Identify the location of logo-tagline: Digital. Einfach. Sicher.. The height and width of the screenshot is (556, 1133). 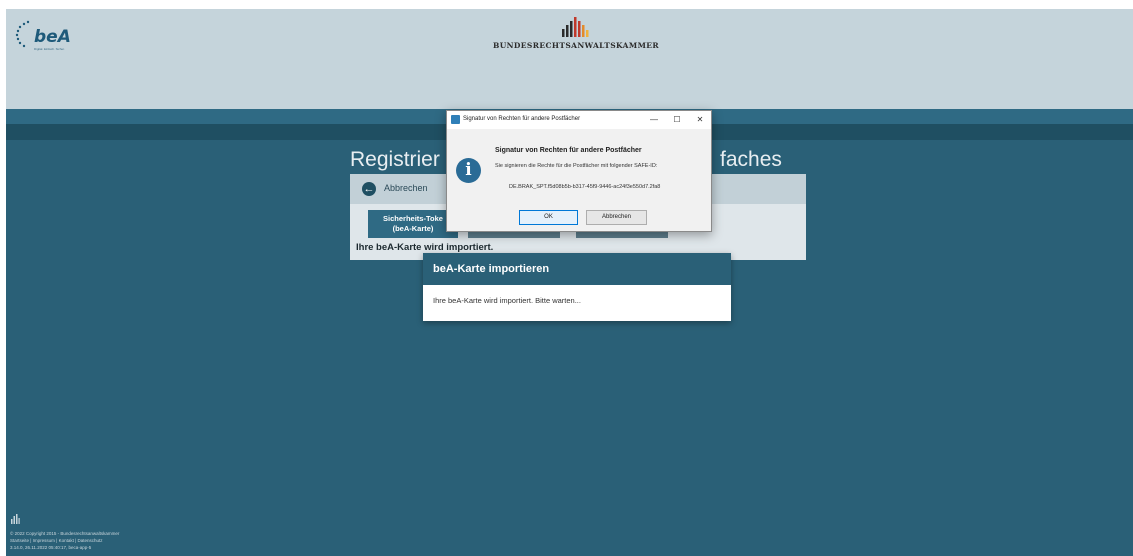
(49, 49).